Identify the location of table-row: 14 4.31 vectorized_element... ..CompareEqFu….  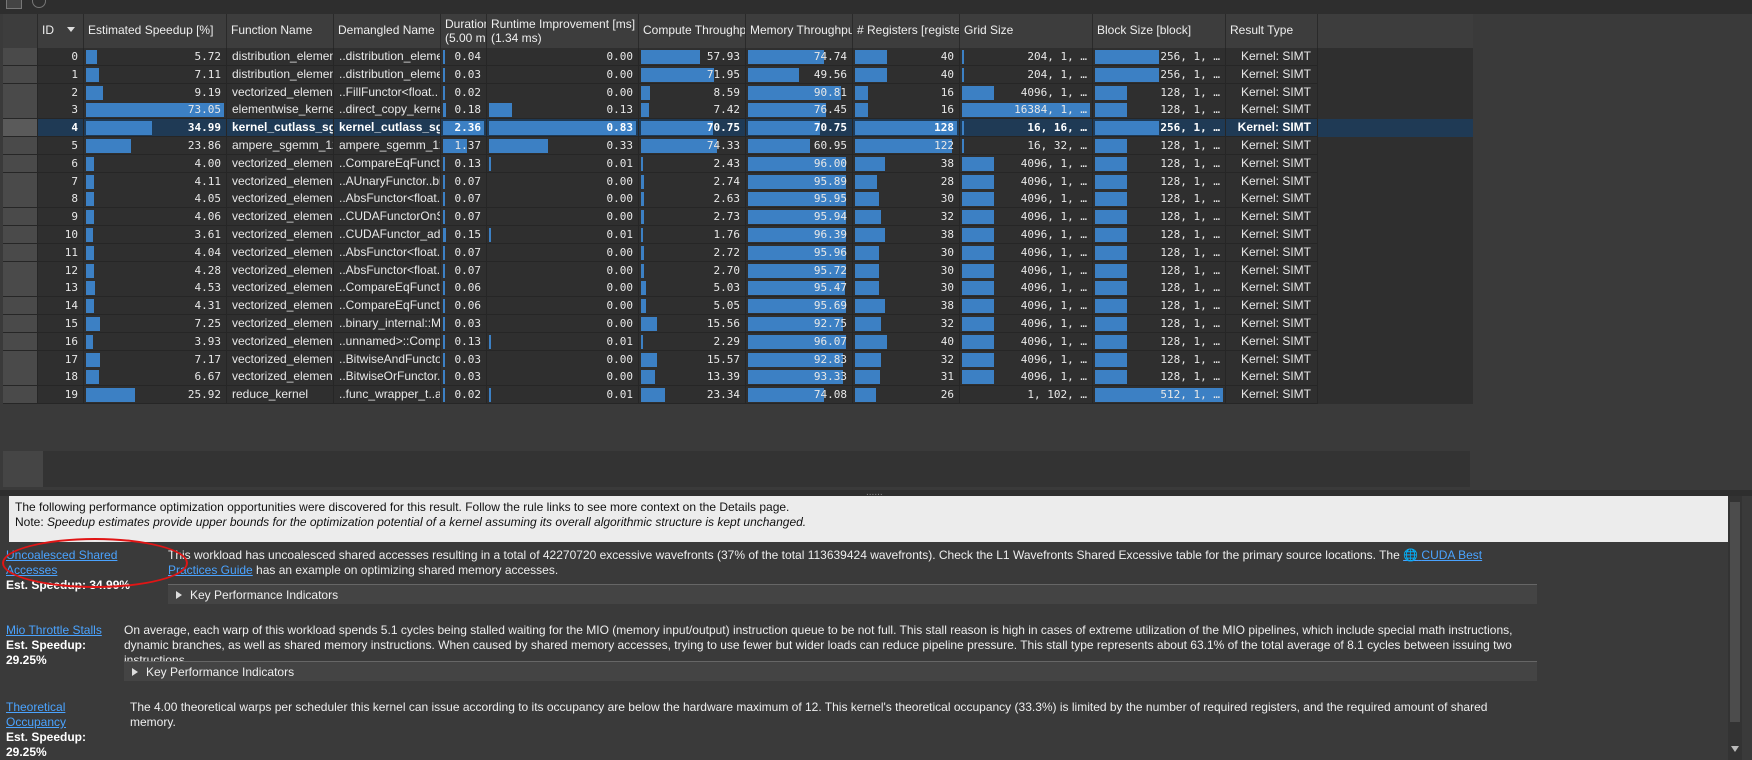
(738, 306).